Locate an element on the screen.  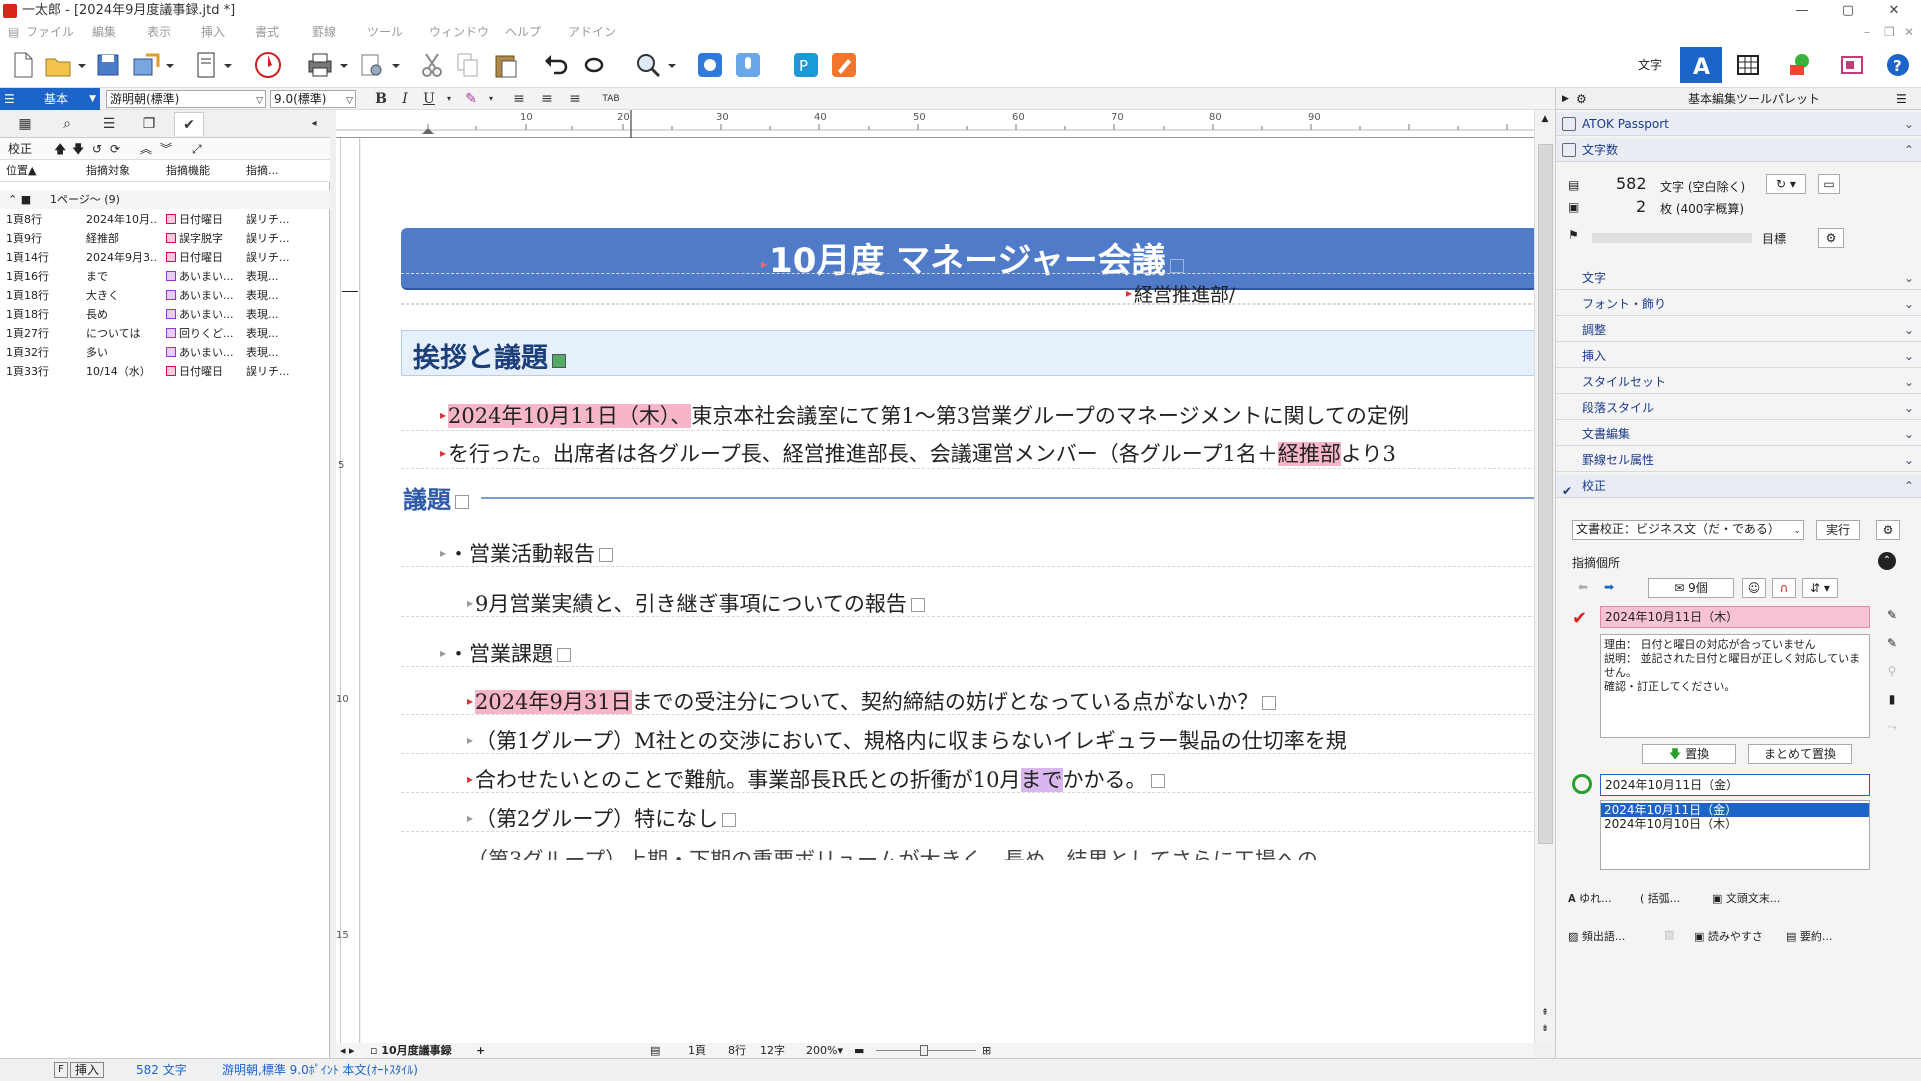
palette-collapse-icon: ▶ is located at coordinates (1565, 99).